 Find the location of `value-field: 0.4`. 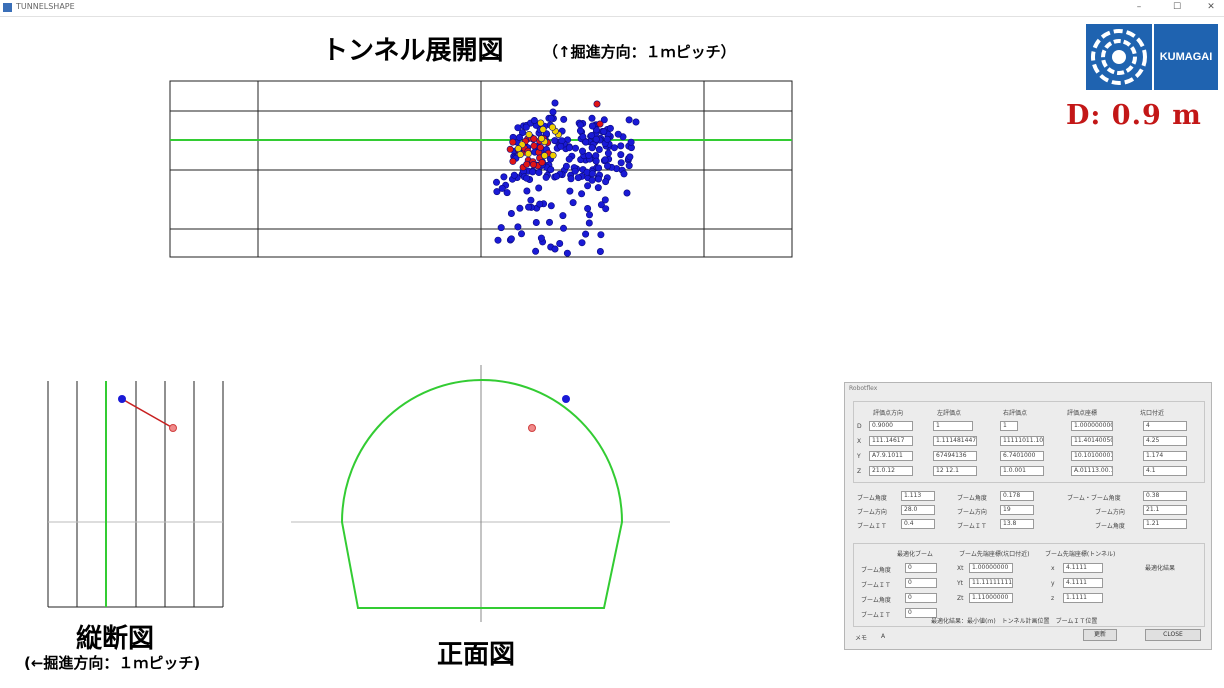

value-field: 0.4 is located at coordinates (918, 524).